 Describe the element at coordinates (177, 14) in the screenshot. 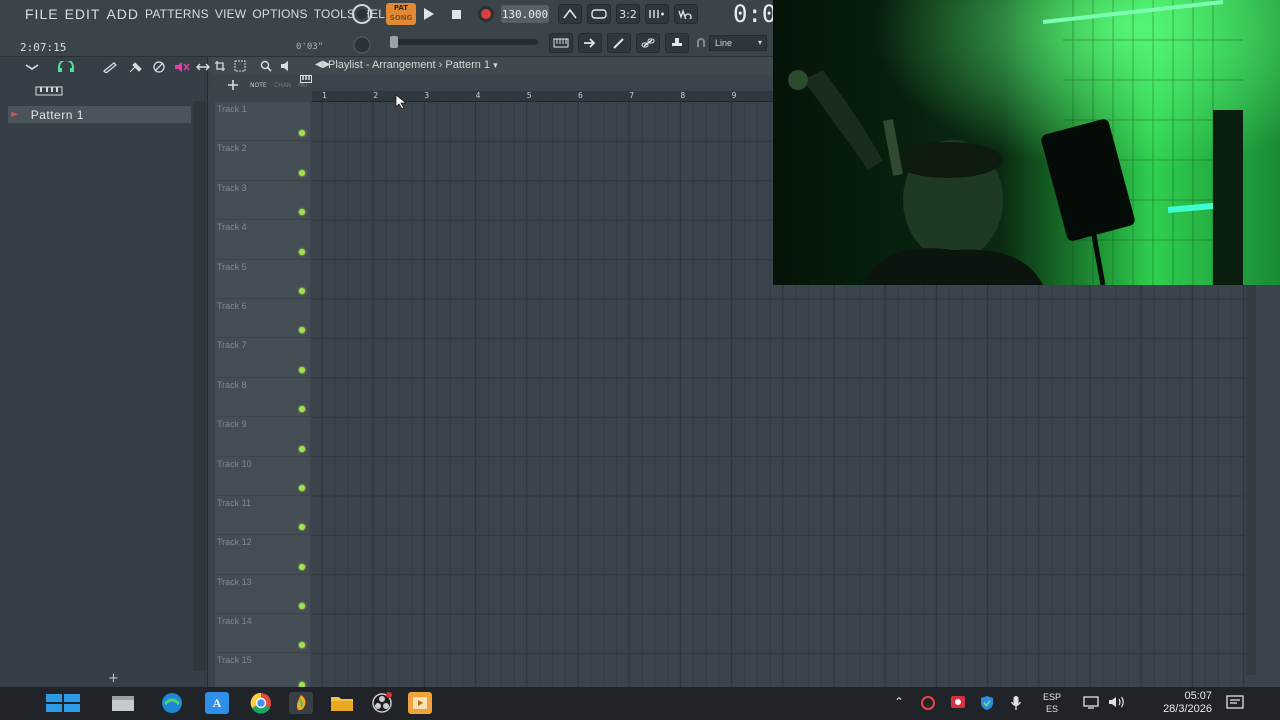

I see `menu-patterns: PATTERNS` at that location.